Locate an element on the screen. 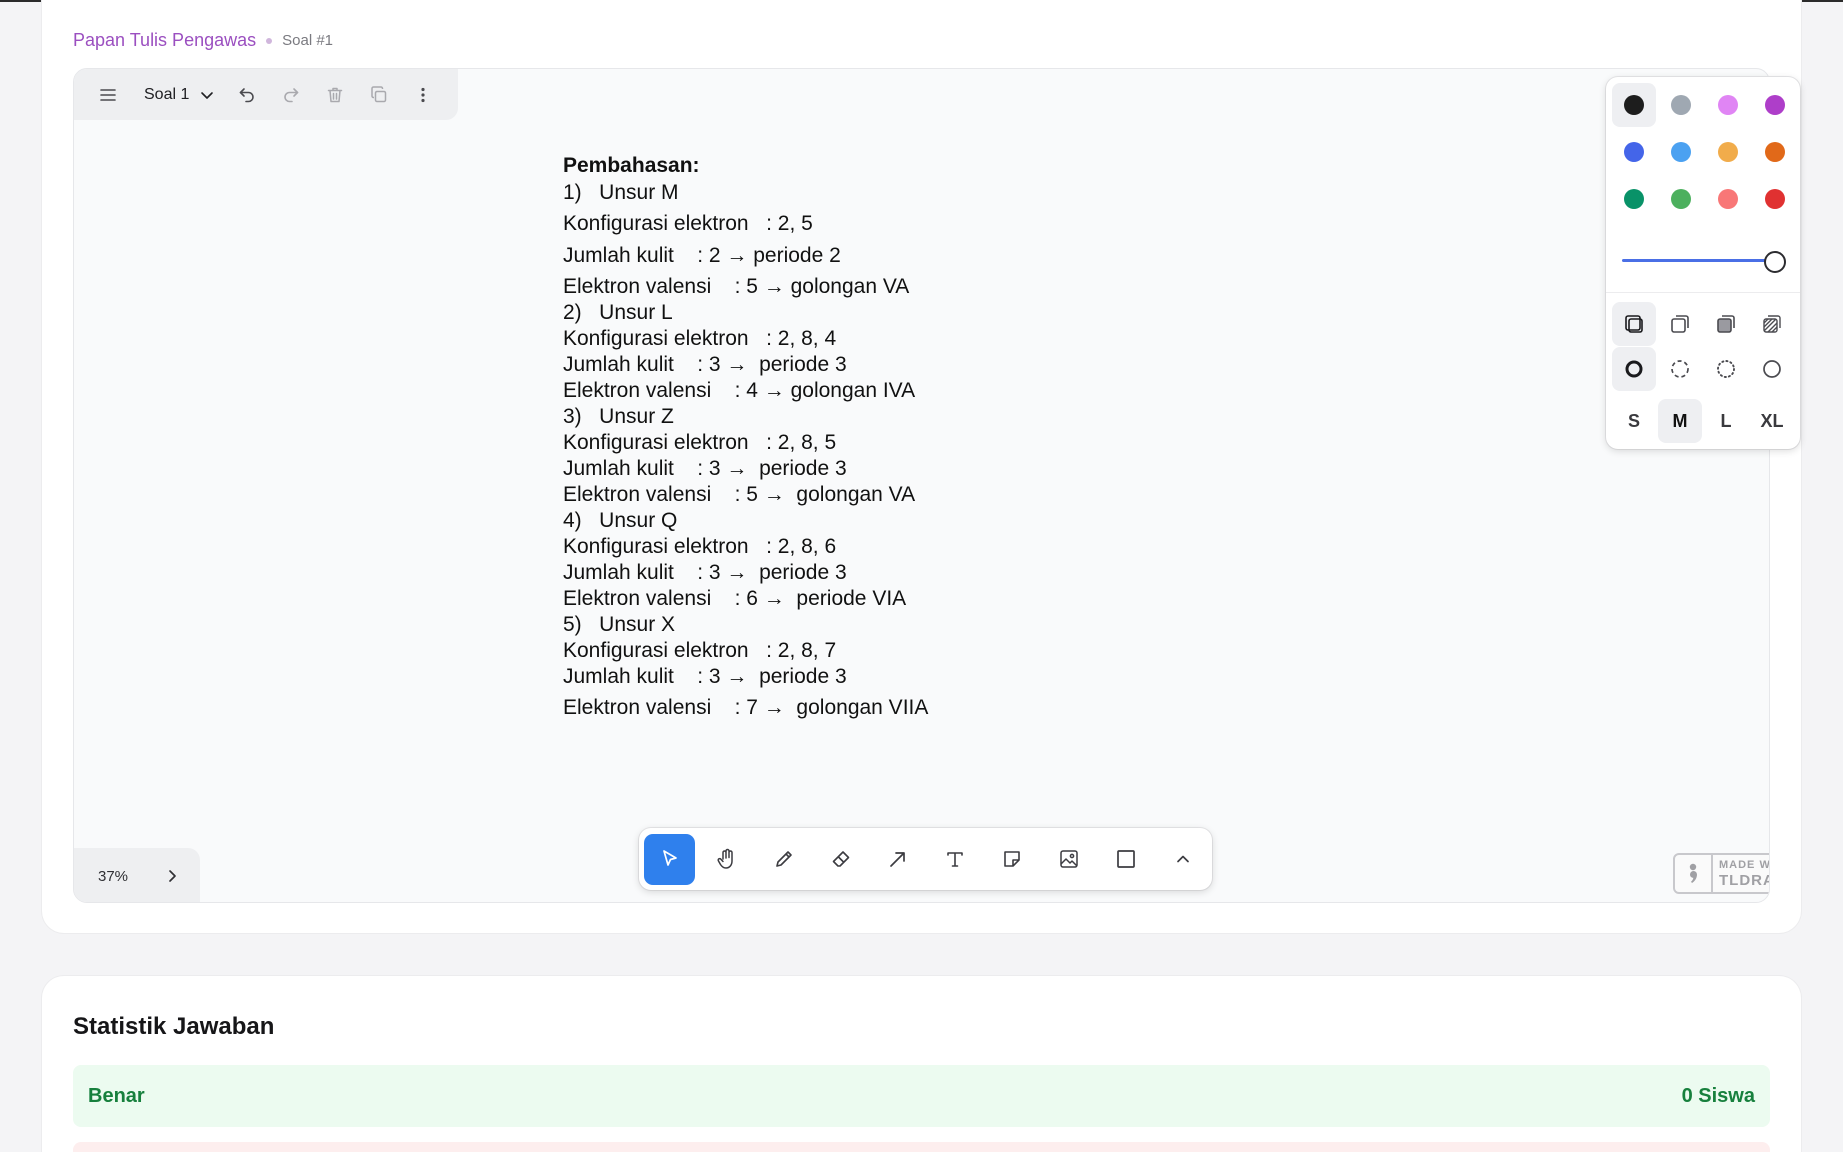  chevron-right-icon is located at coordinates (172, 876).